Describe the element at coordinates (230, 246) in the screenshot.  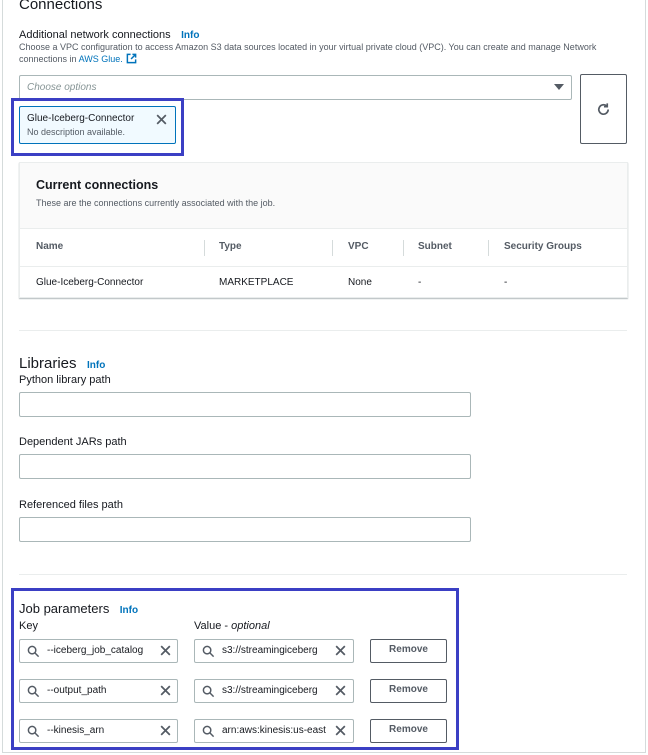
I see `column-header: Type` at that location.